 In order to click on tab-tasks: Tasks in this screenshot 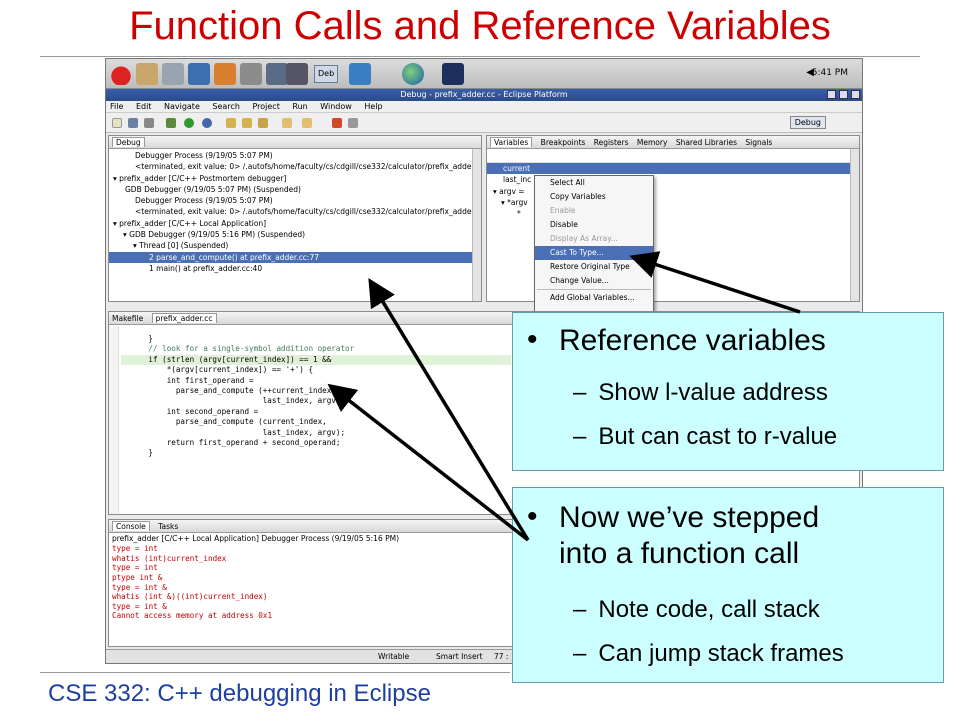, I will do `click(168, 526)`.